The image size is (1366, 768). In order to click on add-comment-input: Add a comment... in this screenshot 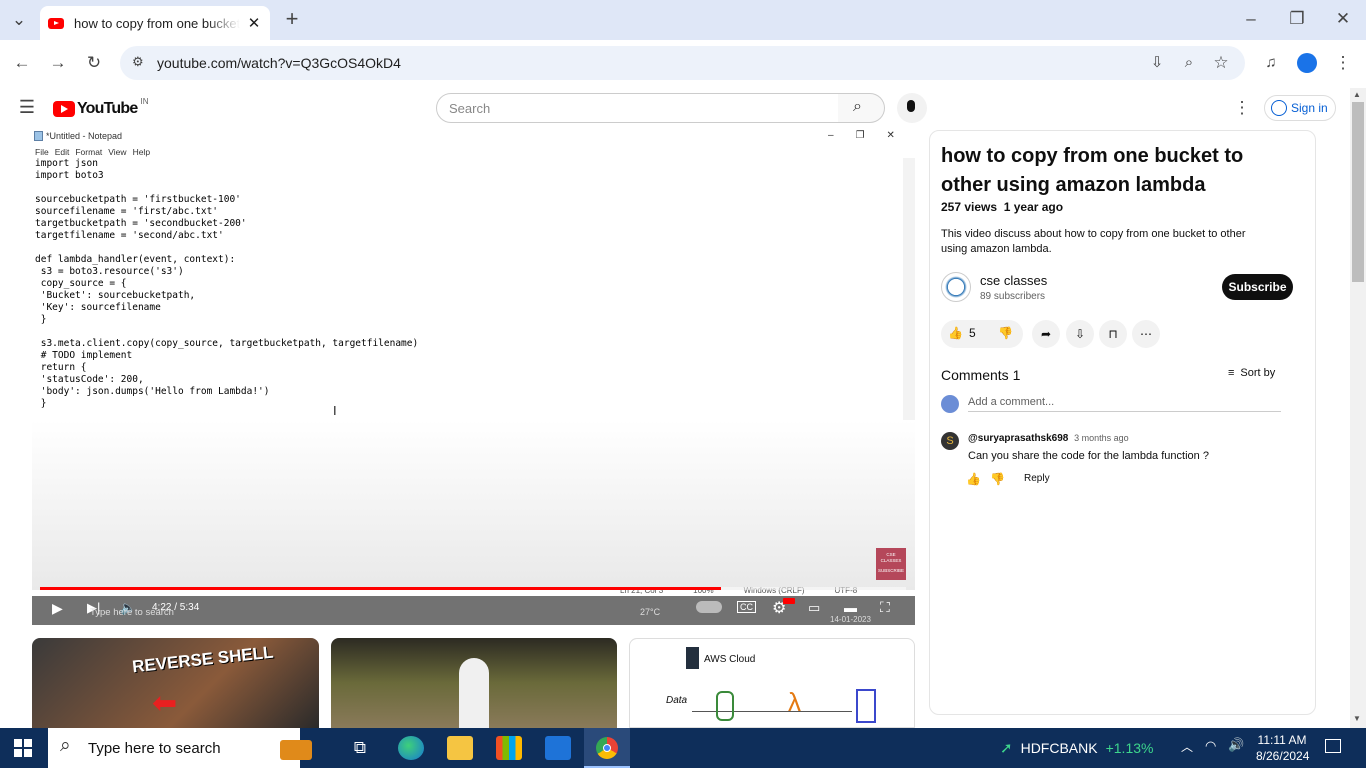, I will do `click(1124, 404)`.